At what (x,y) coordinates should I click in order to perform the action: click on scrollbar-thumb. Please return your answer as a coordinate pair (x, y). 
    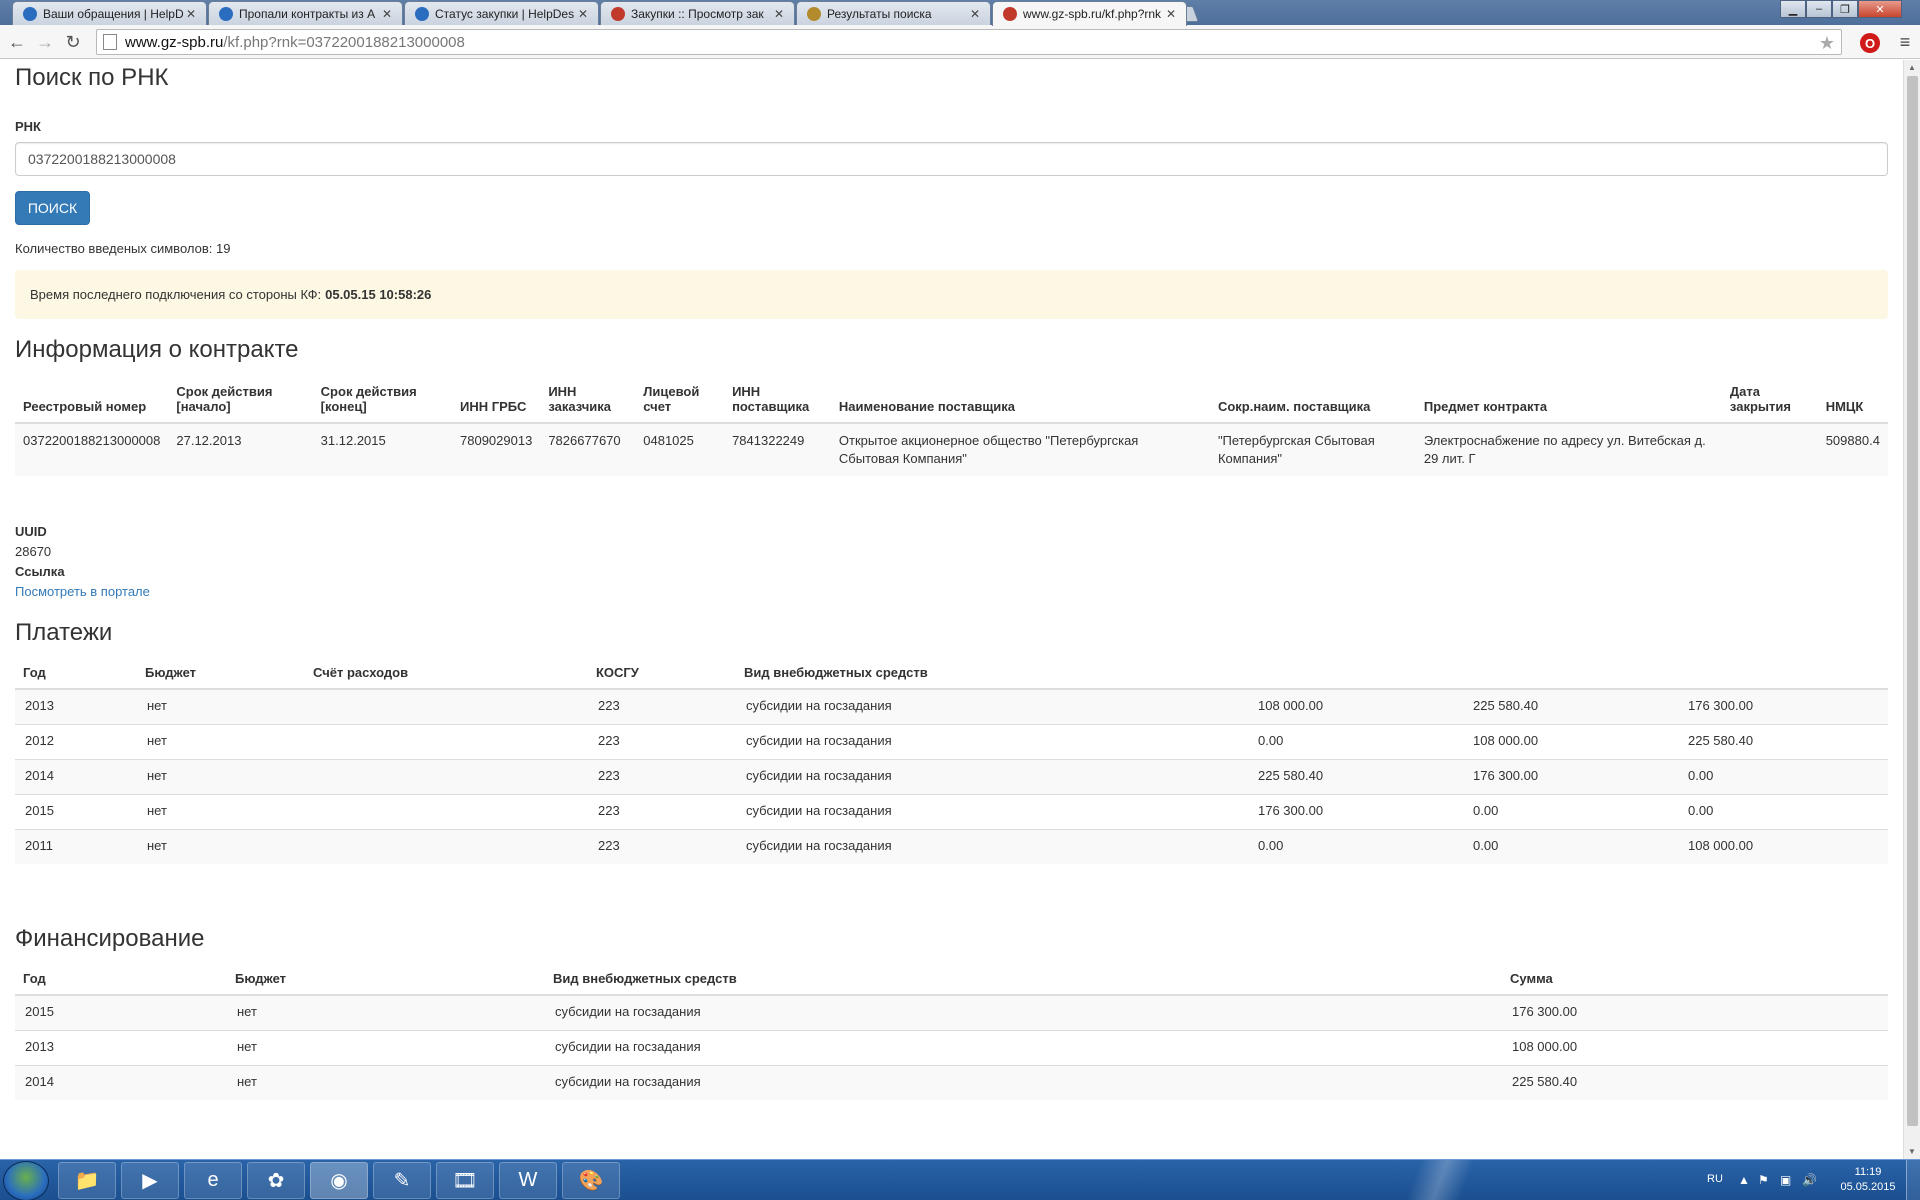
    Looking at the image, I should click on (1912, 601).